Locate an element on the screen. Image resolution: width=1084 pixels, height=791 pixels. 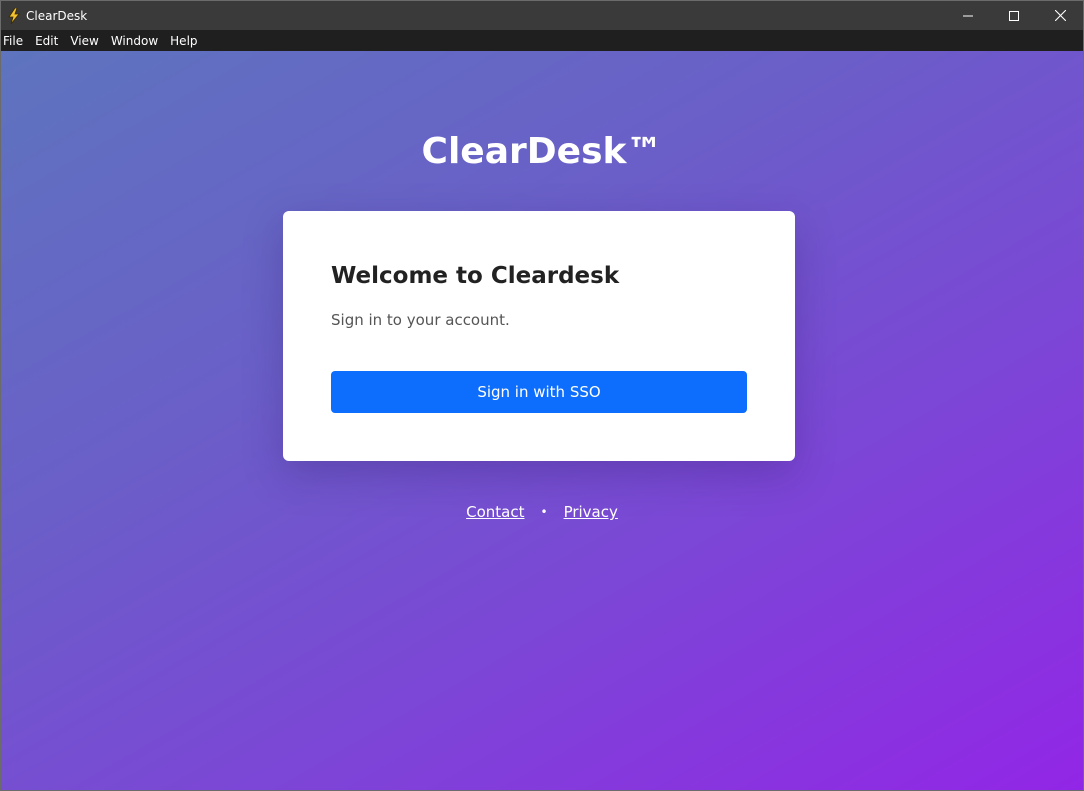
window-title: ClearDesk is located at coordinates (57, 15).